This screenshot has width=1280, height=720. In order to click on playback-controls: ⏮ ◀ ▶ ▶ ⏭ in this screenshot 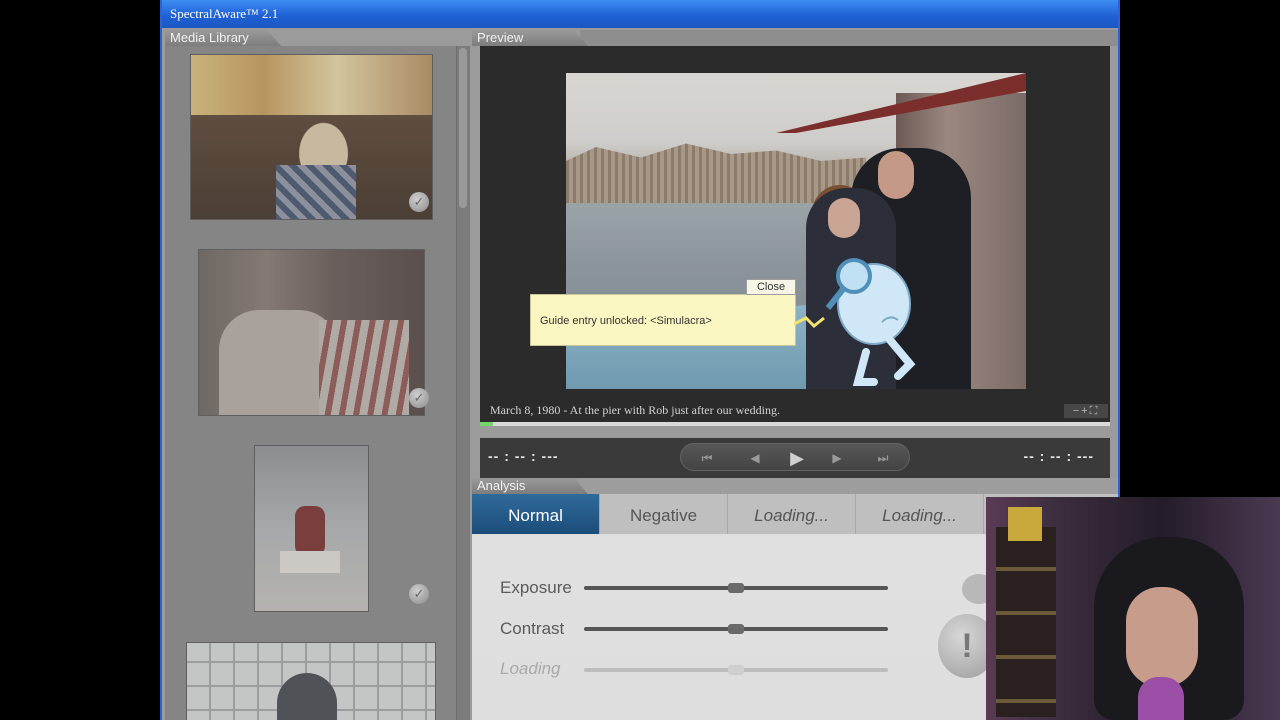, I will do `click(795, 457)`.